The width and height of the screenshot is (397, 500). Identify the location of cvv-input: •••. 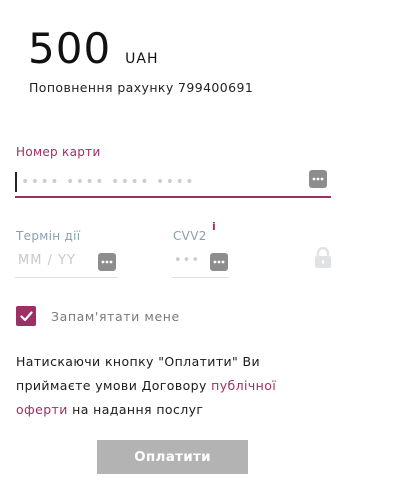
(200, 263).